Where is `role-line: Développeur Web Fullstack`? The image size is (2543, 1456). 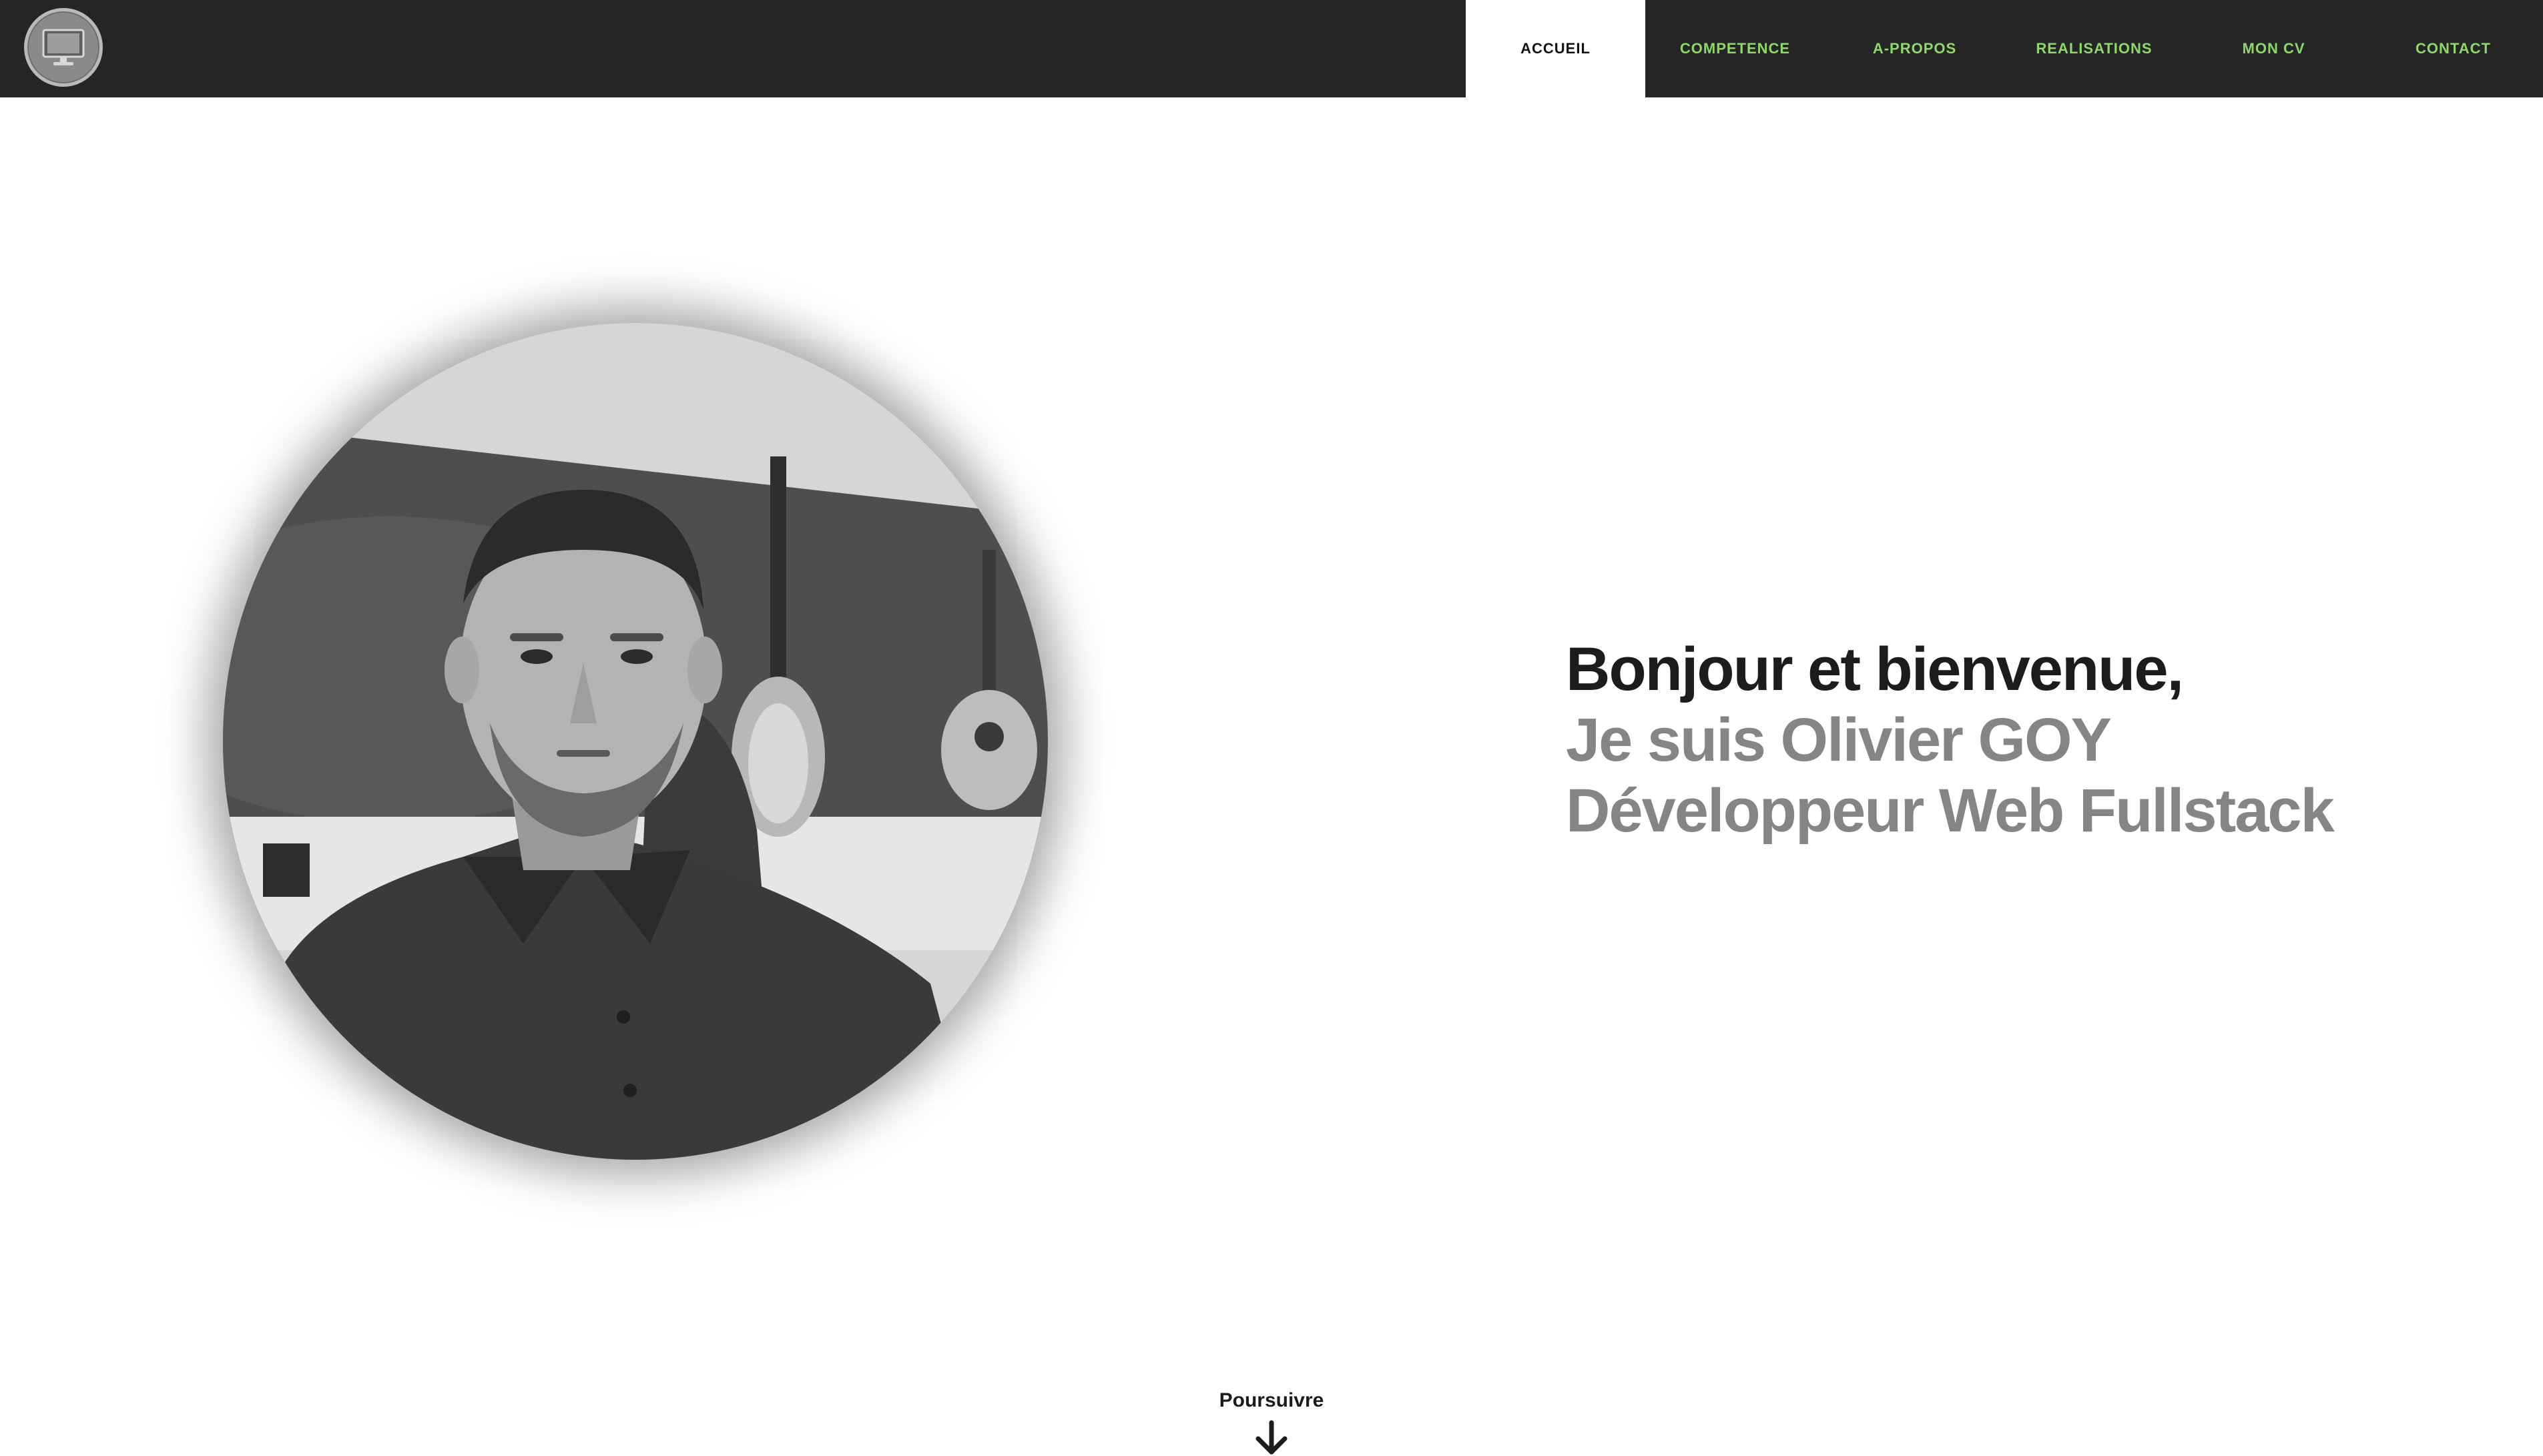
role-line: Développeur Web Fullstack is located at coordinates (1950, 811).